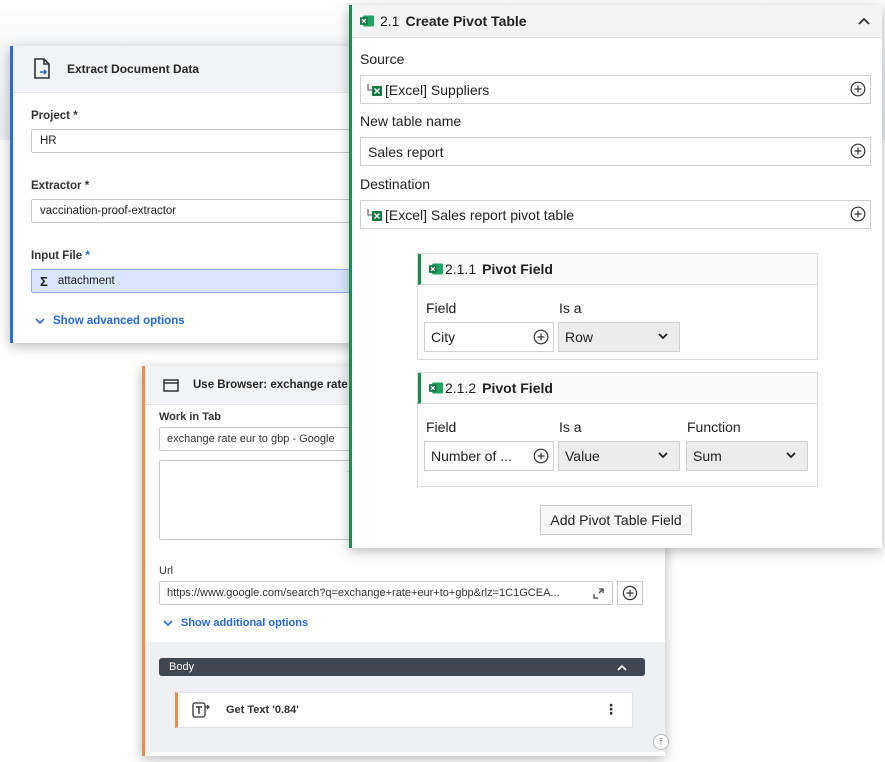 The width and height of the screenshot is (885, 762). Describe the element at coordinates (119, 321) in the screenshot. I see `show-advanced-options-label: Show advanced options` at that location.